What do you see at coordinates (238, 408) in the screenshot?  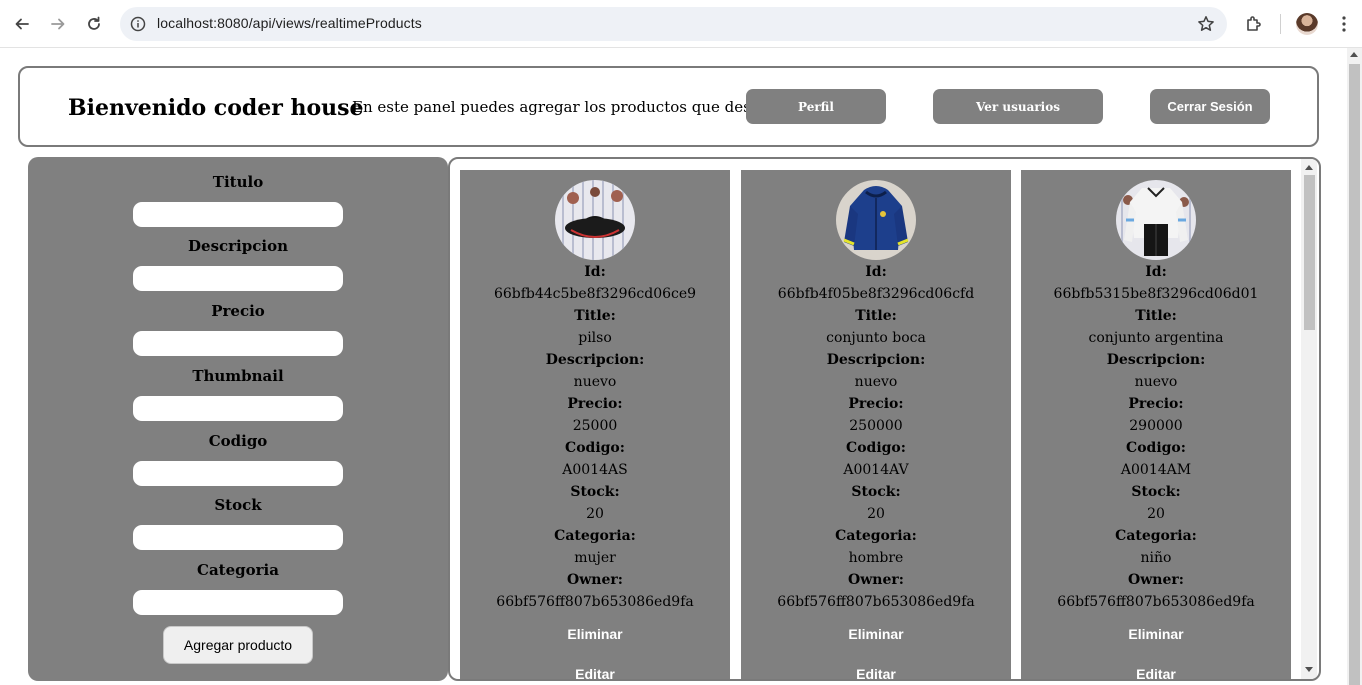 I see `thumbnail-input` at bounding box center [238, 408].